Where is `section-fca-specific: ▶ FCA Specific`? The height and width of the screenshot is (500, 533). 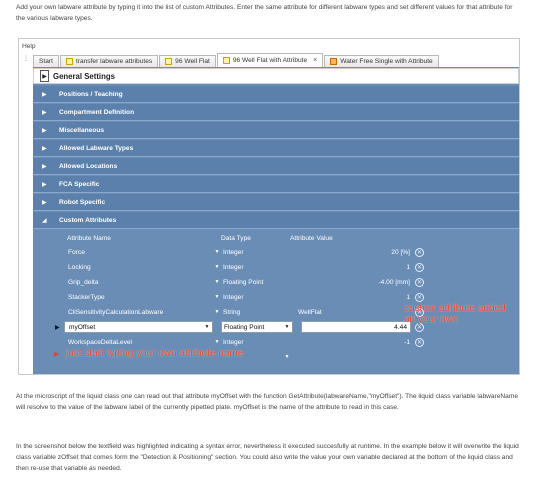 section-fca-specific: ▶ FCA Specific is located at coordinates (276, 184).